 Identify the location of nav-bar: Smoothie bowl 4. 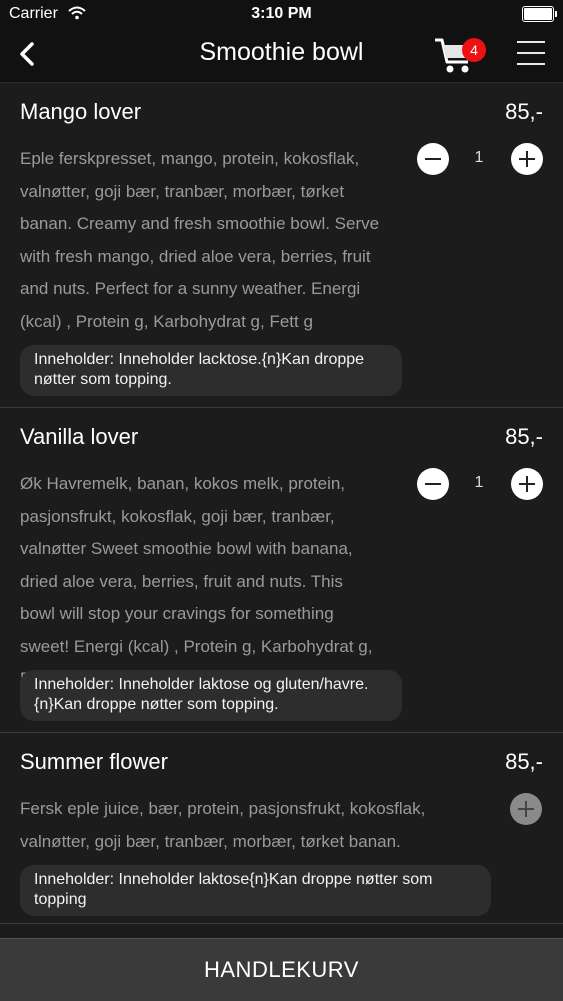
(281, 55).